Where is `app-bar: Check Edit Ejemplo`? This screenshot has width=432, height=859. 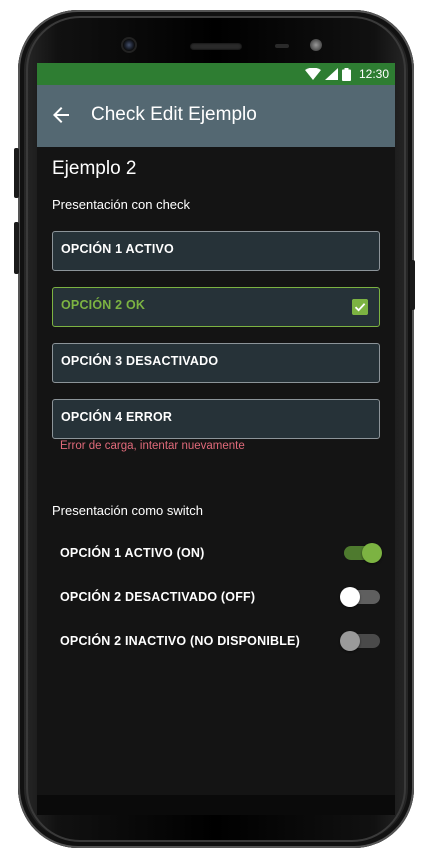 app-bar: Check Edit Ejemplo is located at coordinates (216, 116).